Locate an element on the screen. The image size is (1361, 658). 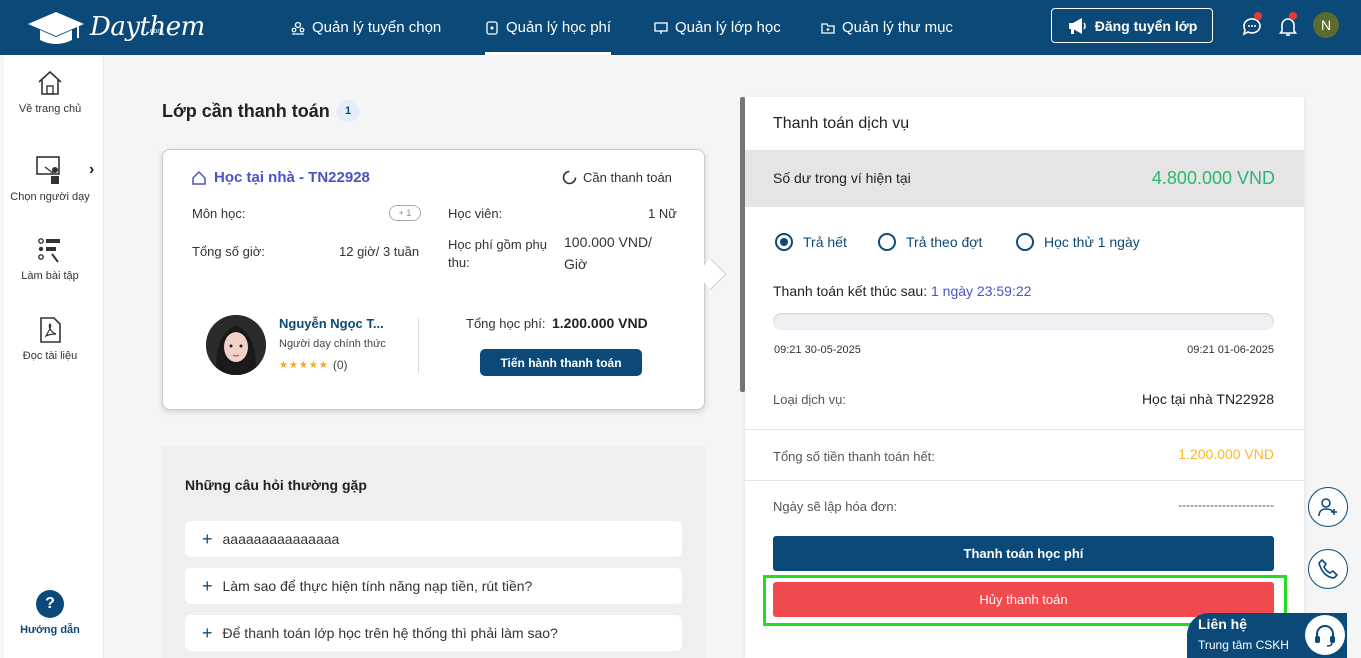
count-badge: 1 is located at coordinates (348, 111).